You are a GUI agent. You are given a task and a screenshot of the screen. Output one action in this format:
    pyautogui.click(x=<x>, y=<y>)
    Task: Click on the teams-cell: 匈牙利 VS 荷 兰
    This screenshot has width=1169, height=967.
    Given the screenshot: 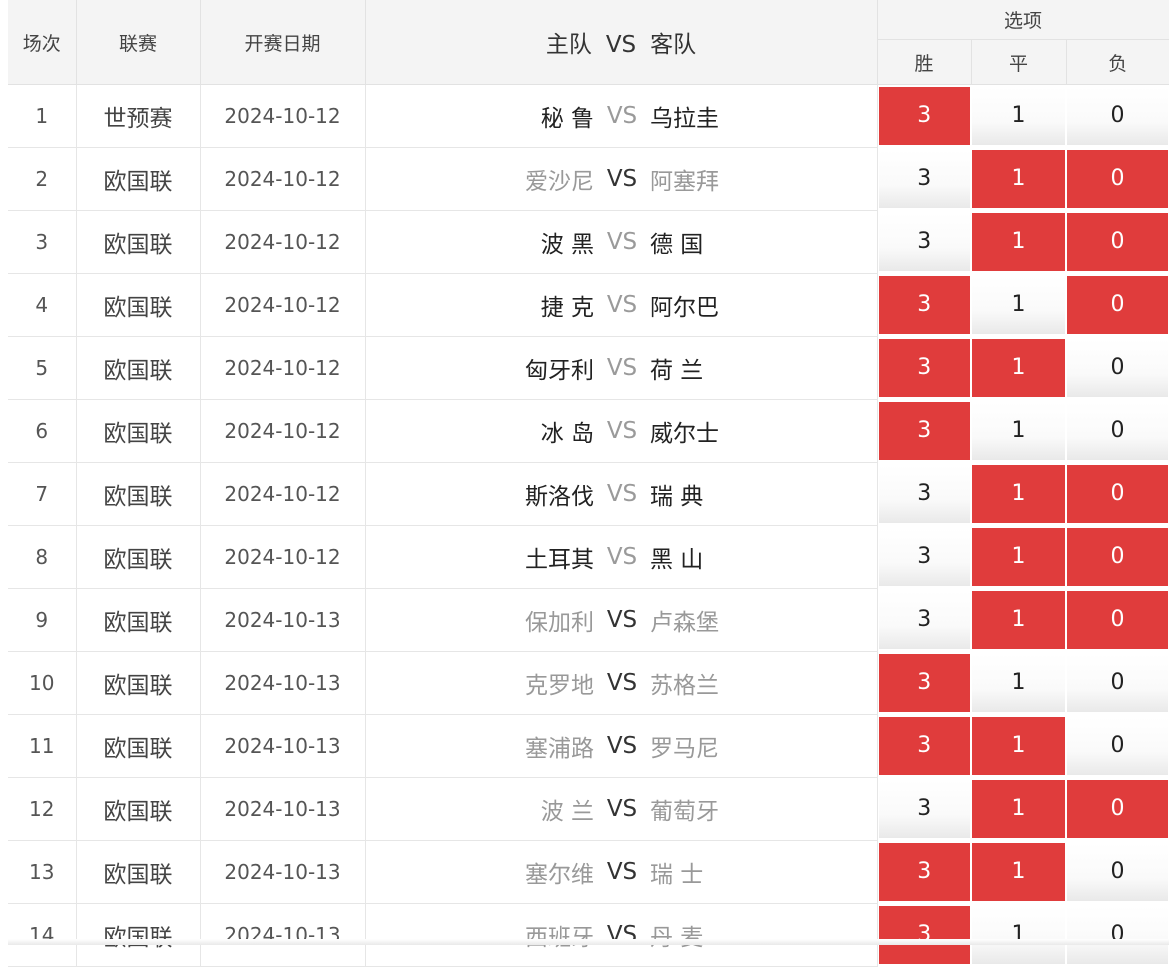 What is the action you would take?
    pyautogui.click(x=621, y=368)
    